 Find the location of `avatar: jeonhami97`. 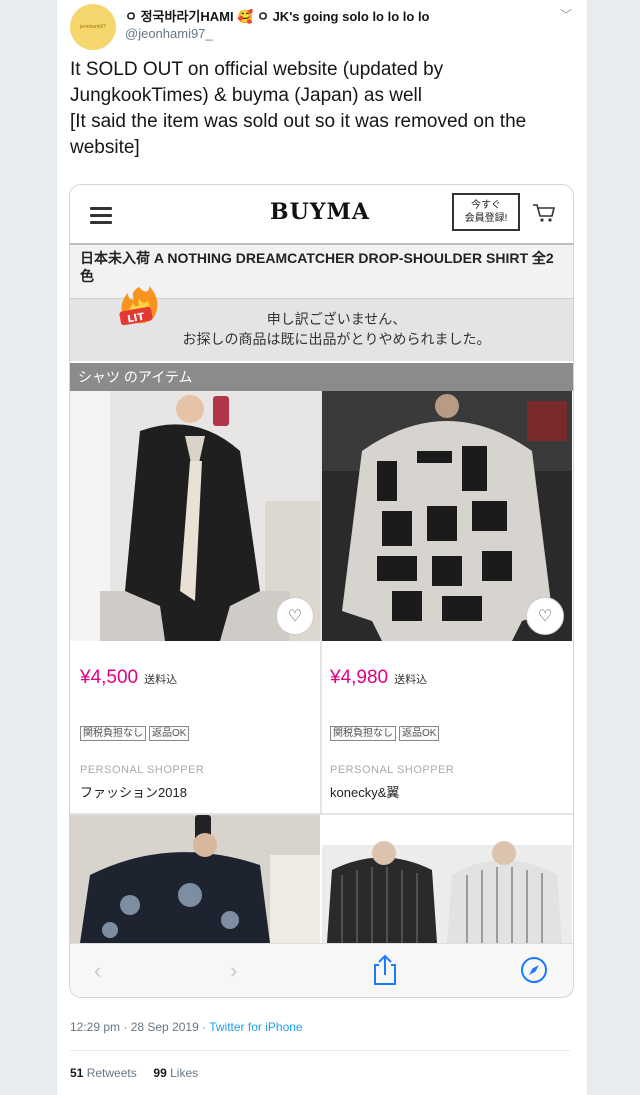

avatar: jeonhami97 is located at coordinates (93, 27).